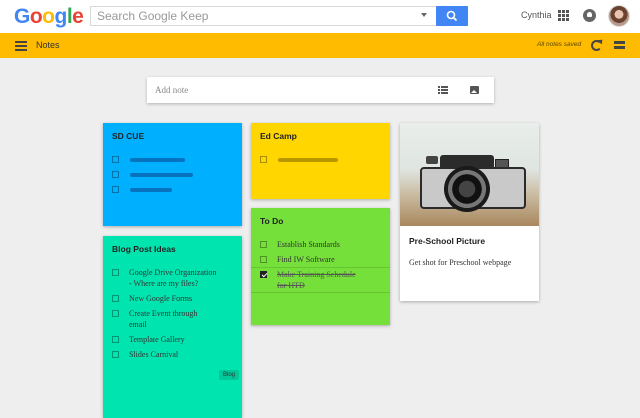 The image size is (640, 418). I want to click on list-item-text: Establish Standards, so click(308, 245).